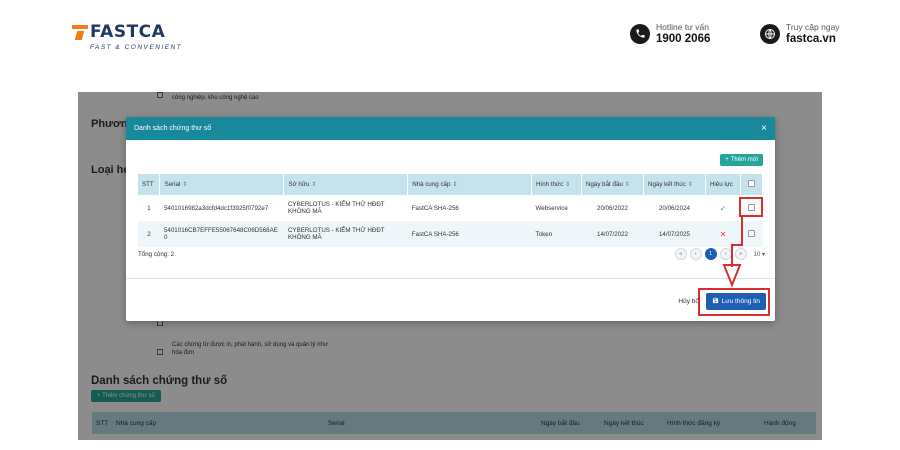 This screenshot has height=450, width=900. I want to click on prev-page-button: ‹, so click(695, 254).